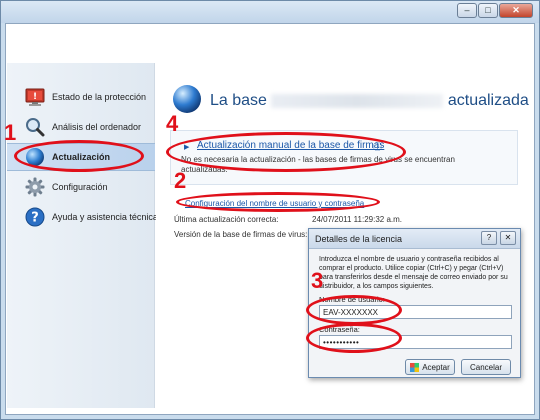 This screenshot has width=540, height=420. What do you see at coordinates (339, 329) in the screenshot?
I see `password-label: Contraseña:` at bounding box center [339, 329].